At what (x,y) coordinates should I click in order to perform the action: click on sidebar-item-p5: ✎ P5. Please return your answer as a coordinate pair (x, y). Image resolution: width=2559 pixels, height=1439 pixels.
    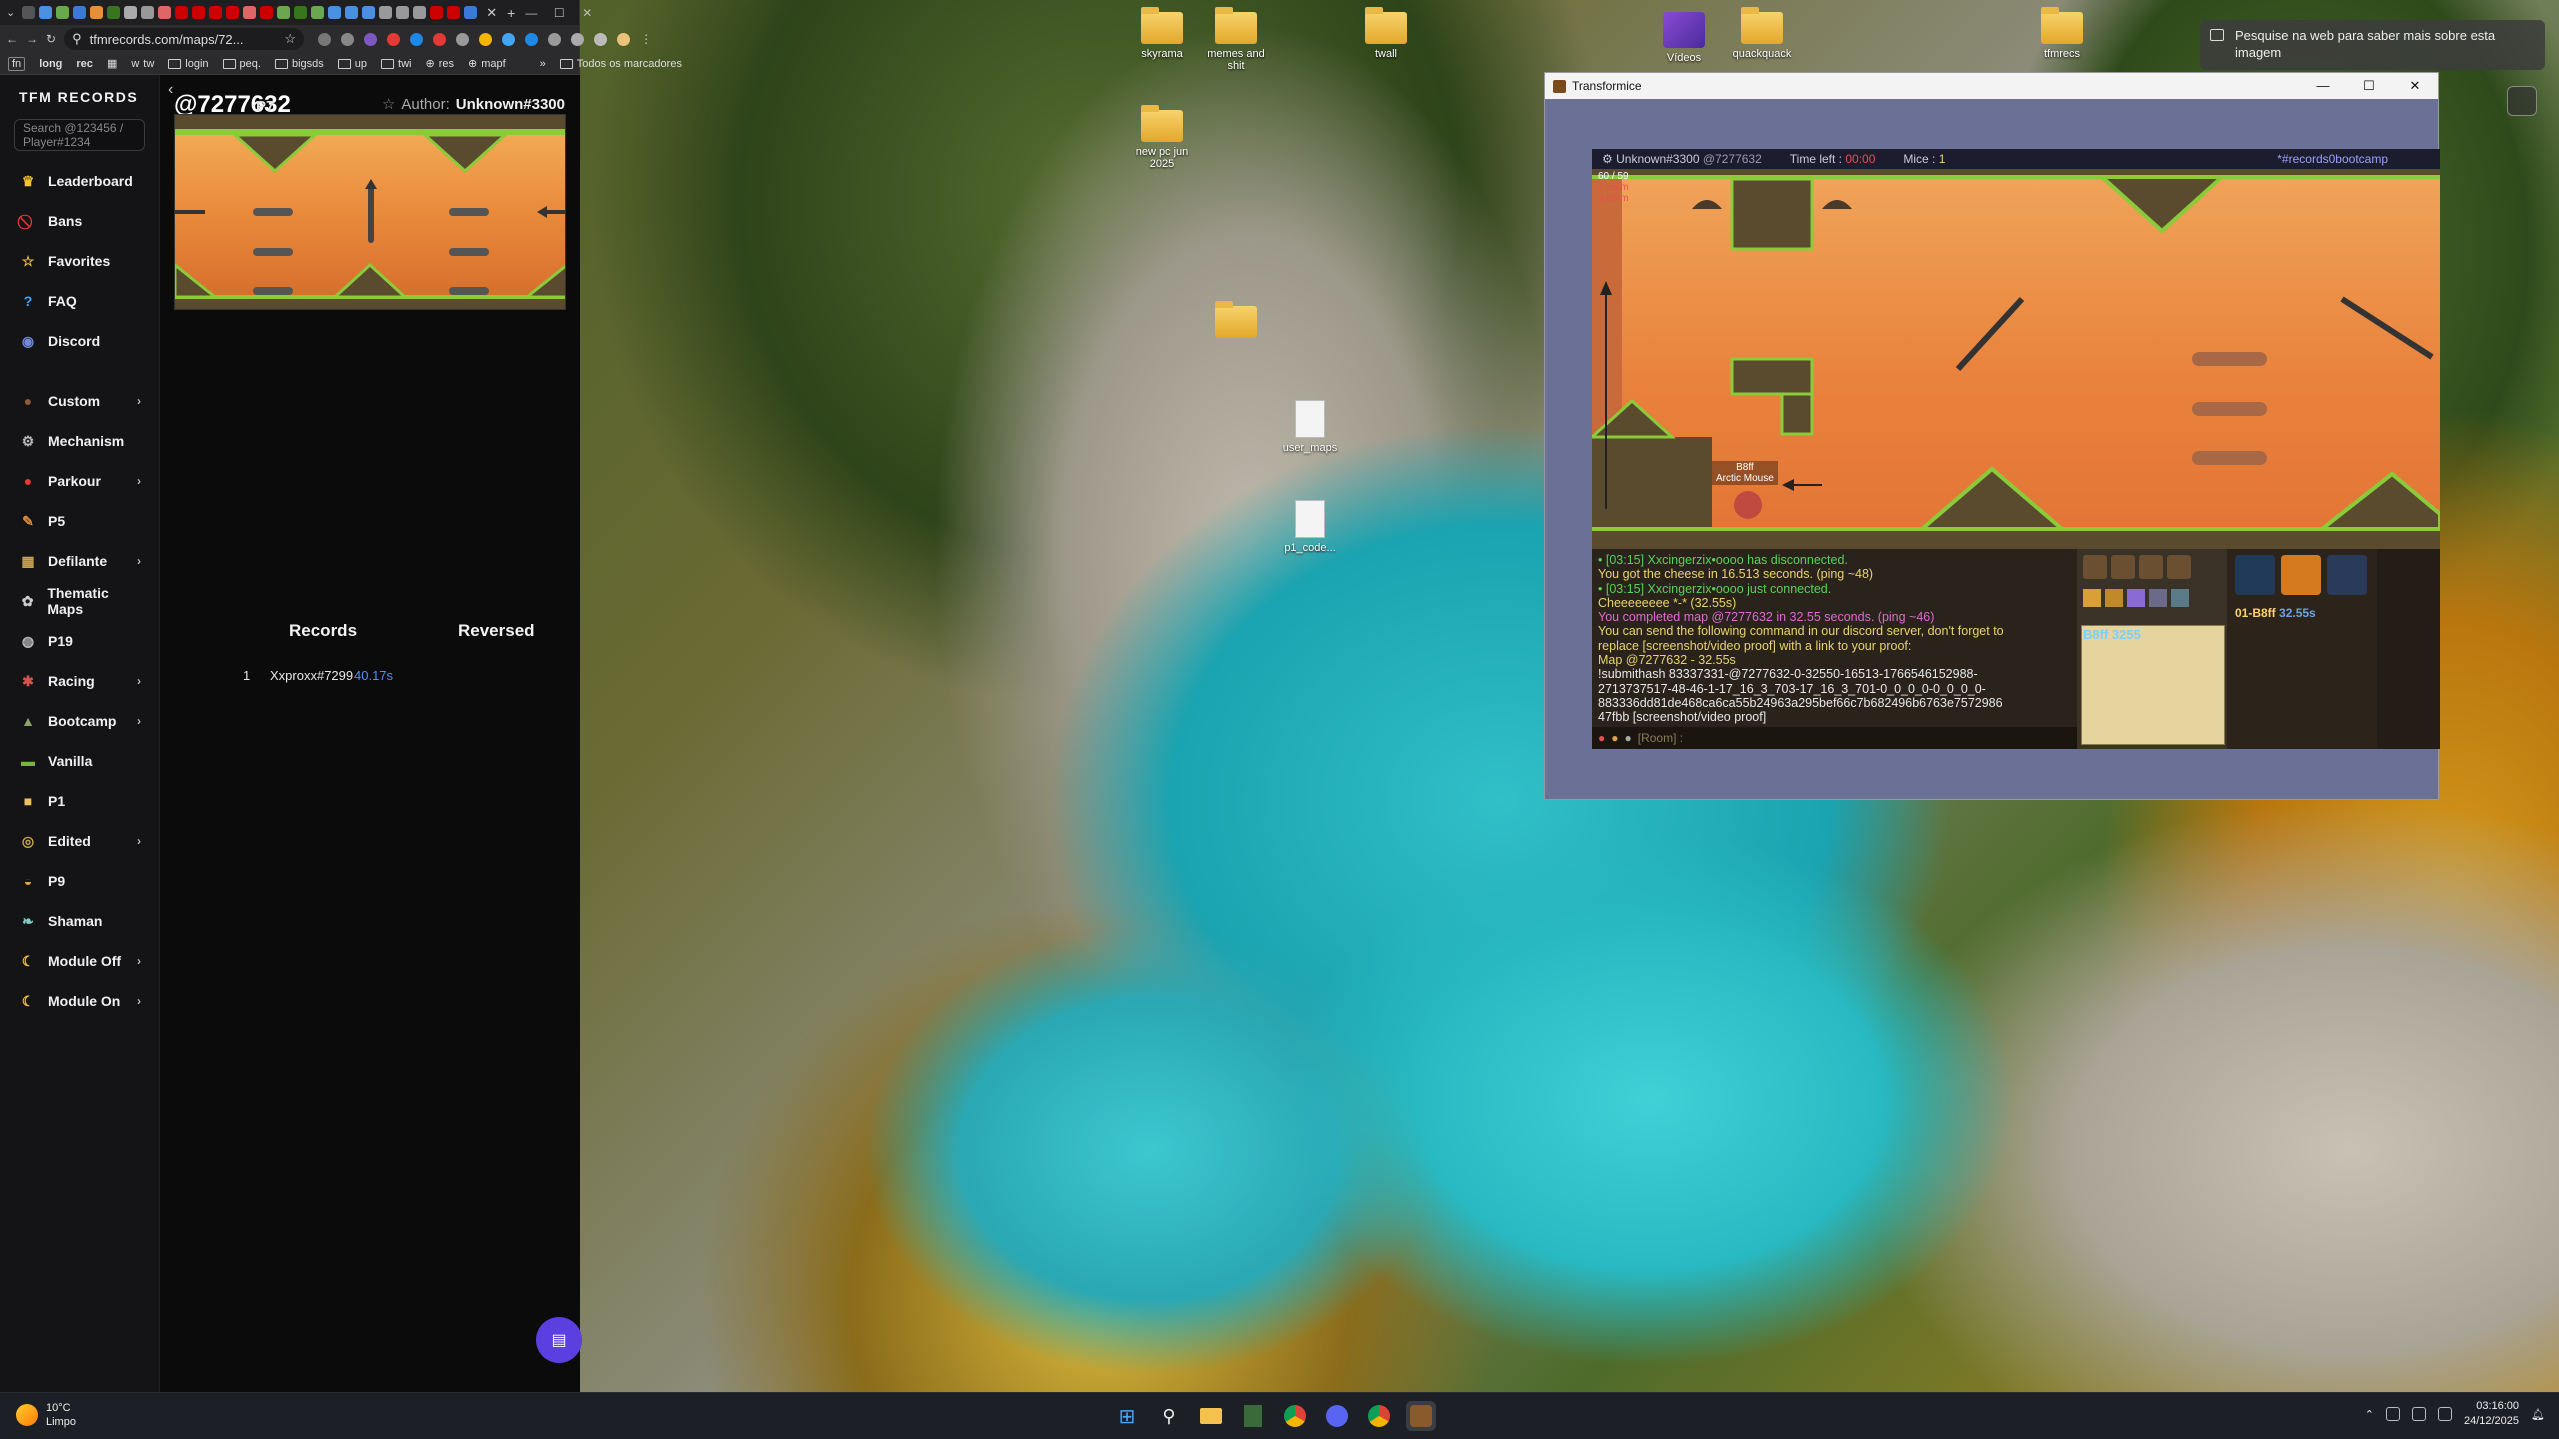
    Looking at the image, I should click on (79, 521).